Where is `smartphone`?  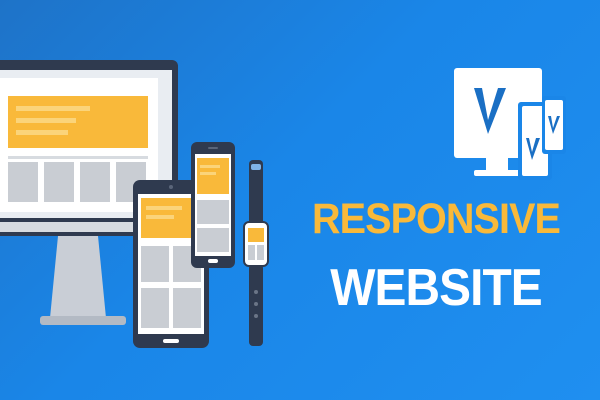
smartphone is located at coordinates (213, 205).